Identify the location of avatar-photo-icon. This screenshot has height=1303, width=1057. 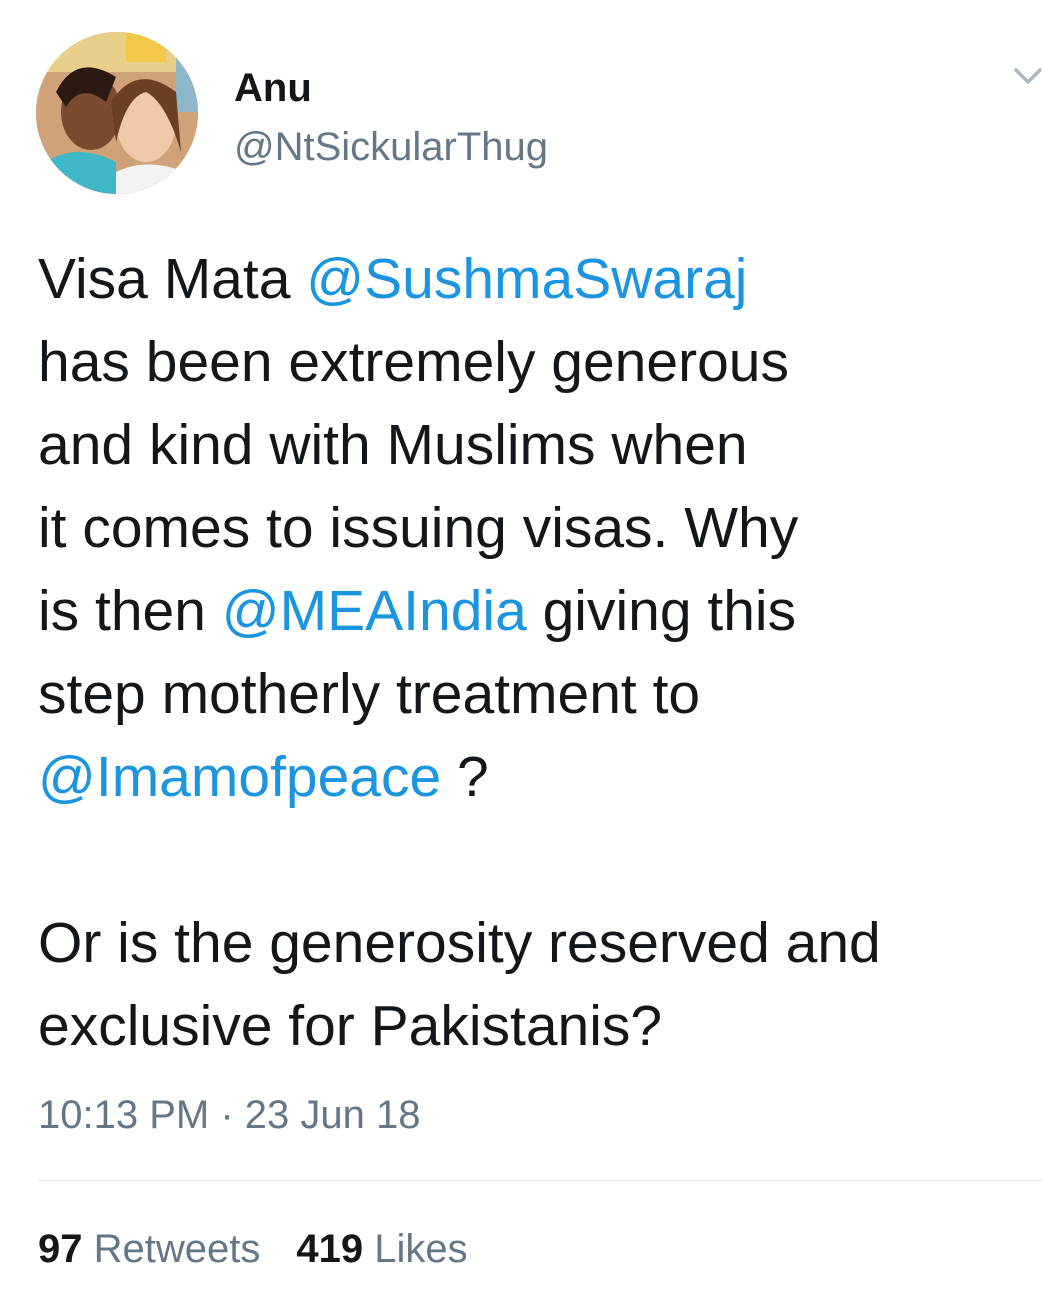
(117, 113).